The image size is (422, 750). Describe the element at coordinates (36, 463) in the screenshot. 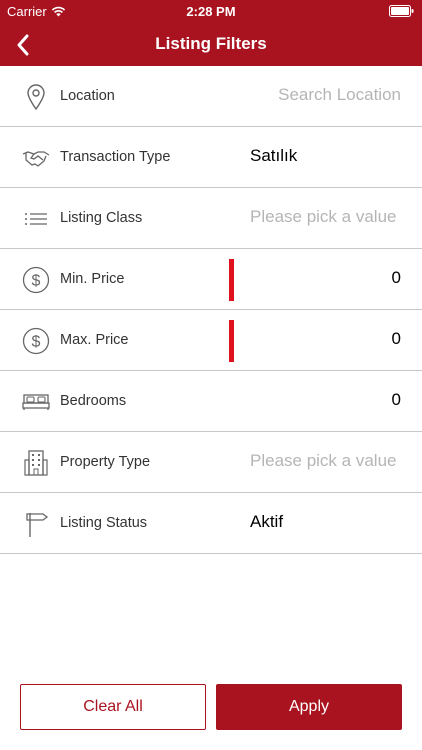

I see `building-icon` at that location.